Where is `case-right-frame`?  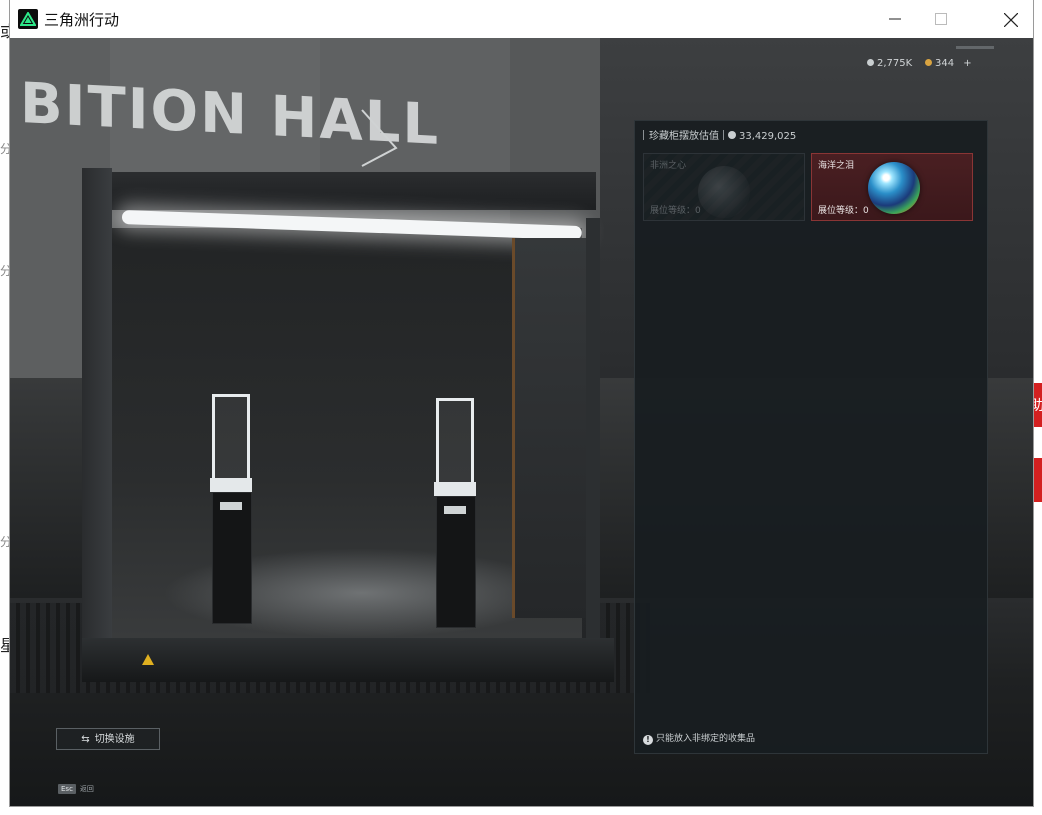
case-right-frame is located at coordinates (593, 448).